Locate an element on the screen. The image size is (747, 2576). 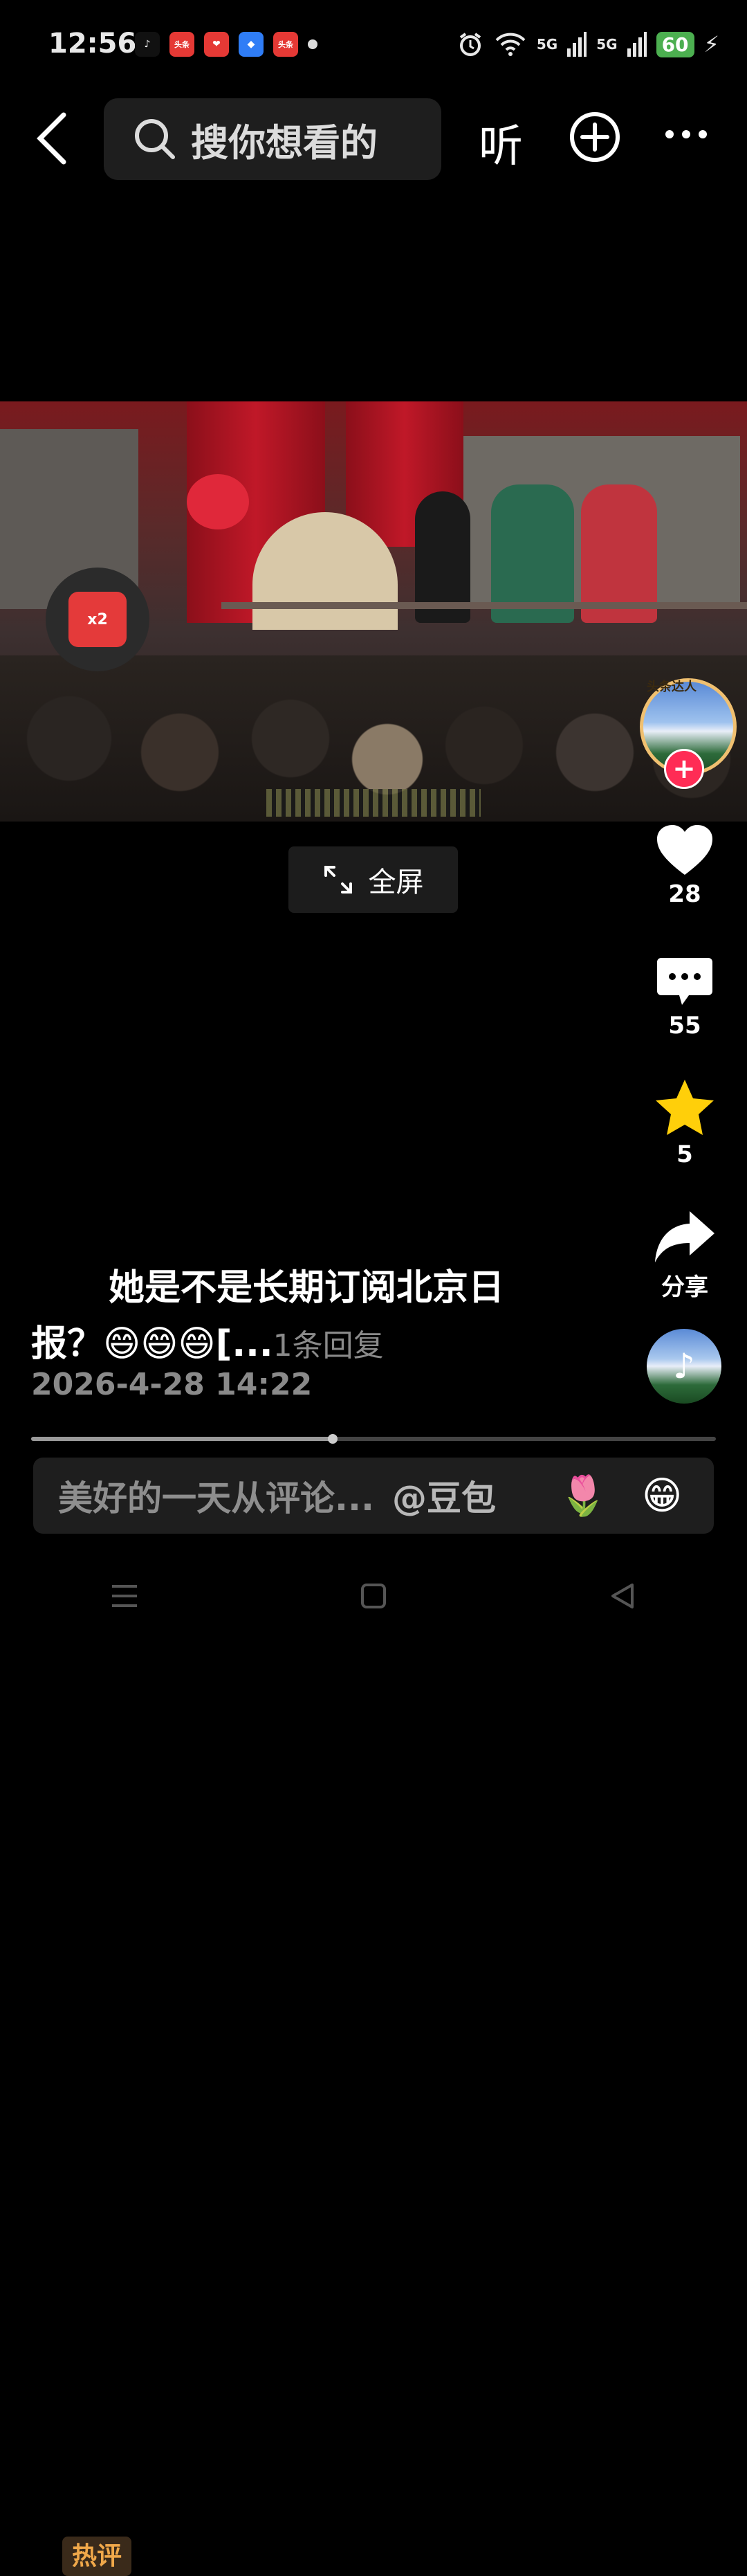
reward-multiplier: x2 is located at coordinates (97, 619).